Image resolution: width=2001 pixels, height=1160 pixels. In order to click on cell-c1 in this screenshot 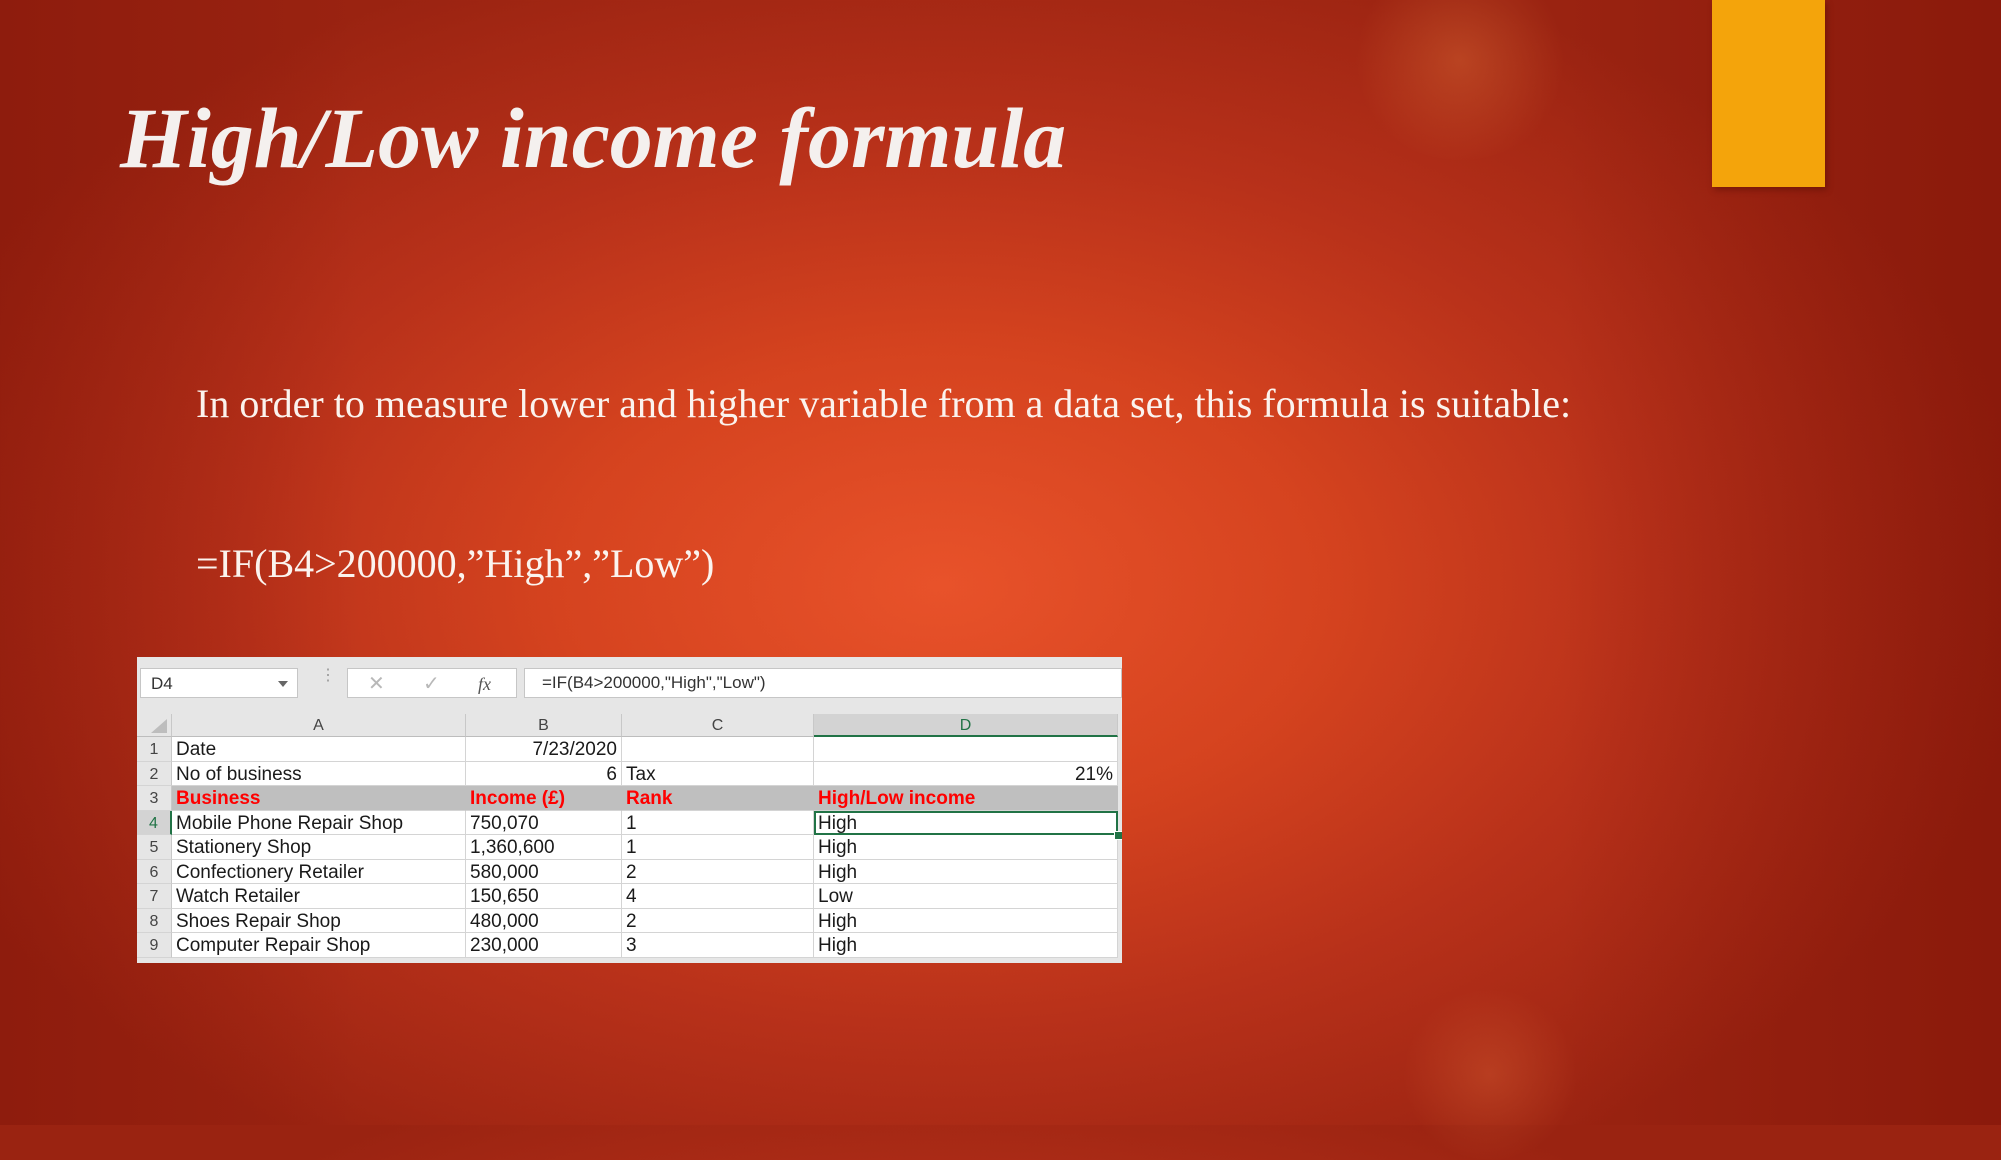, I will do `click(718, 749)`.